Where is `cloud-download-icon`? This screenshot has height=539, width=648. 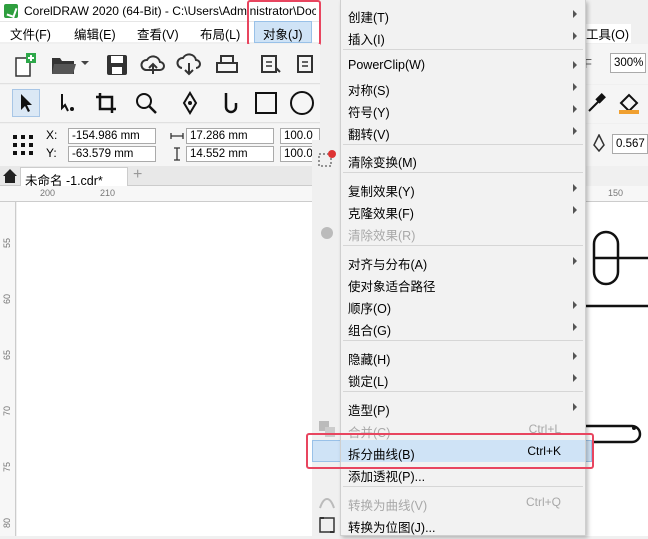
cloud-download-icon is located at coordinates (189, 65).